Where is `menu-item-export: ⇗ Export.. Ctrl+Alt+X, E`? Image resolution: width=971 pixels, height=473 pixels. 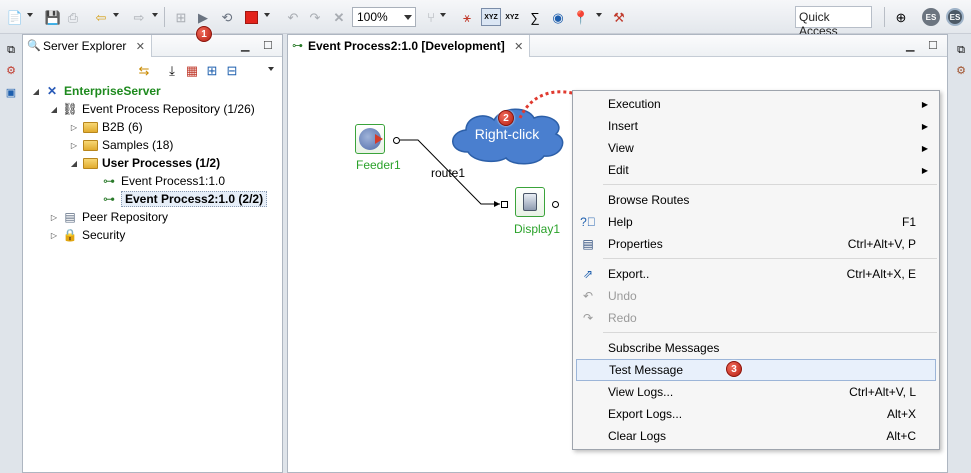 menu-item-export: ⇗ Export.. Ctrl+Alt+X, E is located at coordinates (756, 274).